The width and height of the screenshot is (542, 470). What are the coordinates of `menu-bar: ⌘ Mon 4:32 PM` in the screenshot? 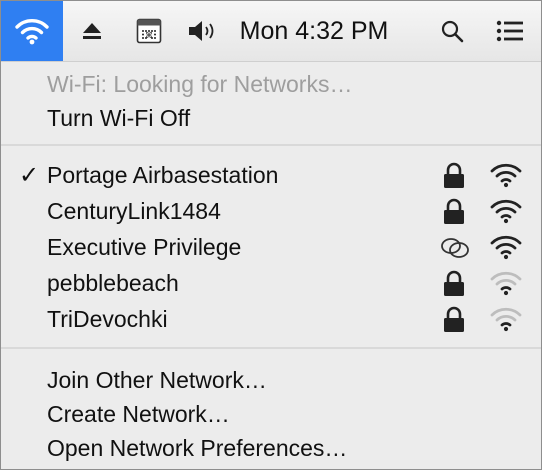 It's located at (271, 31).